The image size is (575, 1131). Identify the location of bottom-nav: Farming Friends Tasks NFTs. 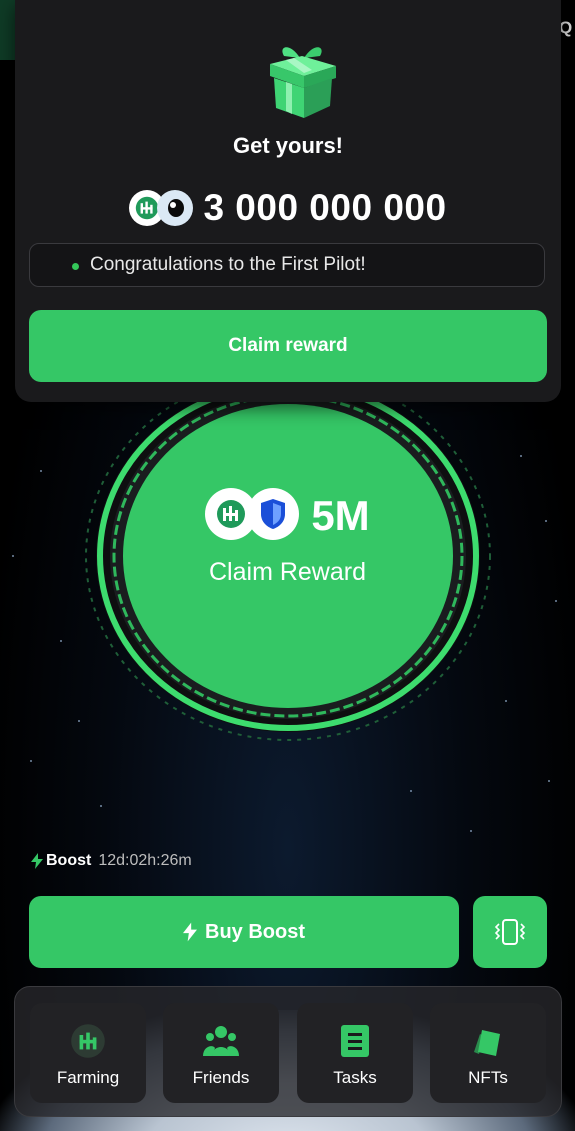
(288, 1051).